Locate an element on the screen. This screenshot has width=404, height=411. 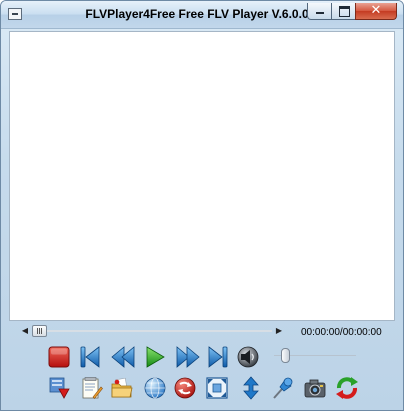
rewind-button is located at coordinates (123, 357).